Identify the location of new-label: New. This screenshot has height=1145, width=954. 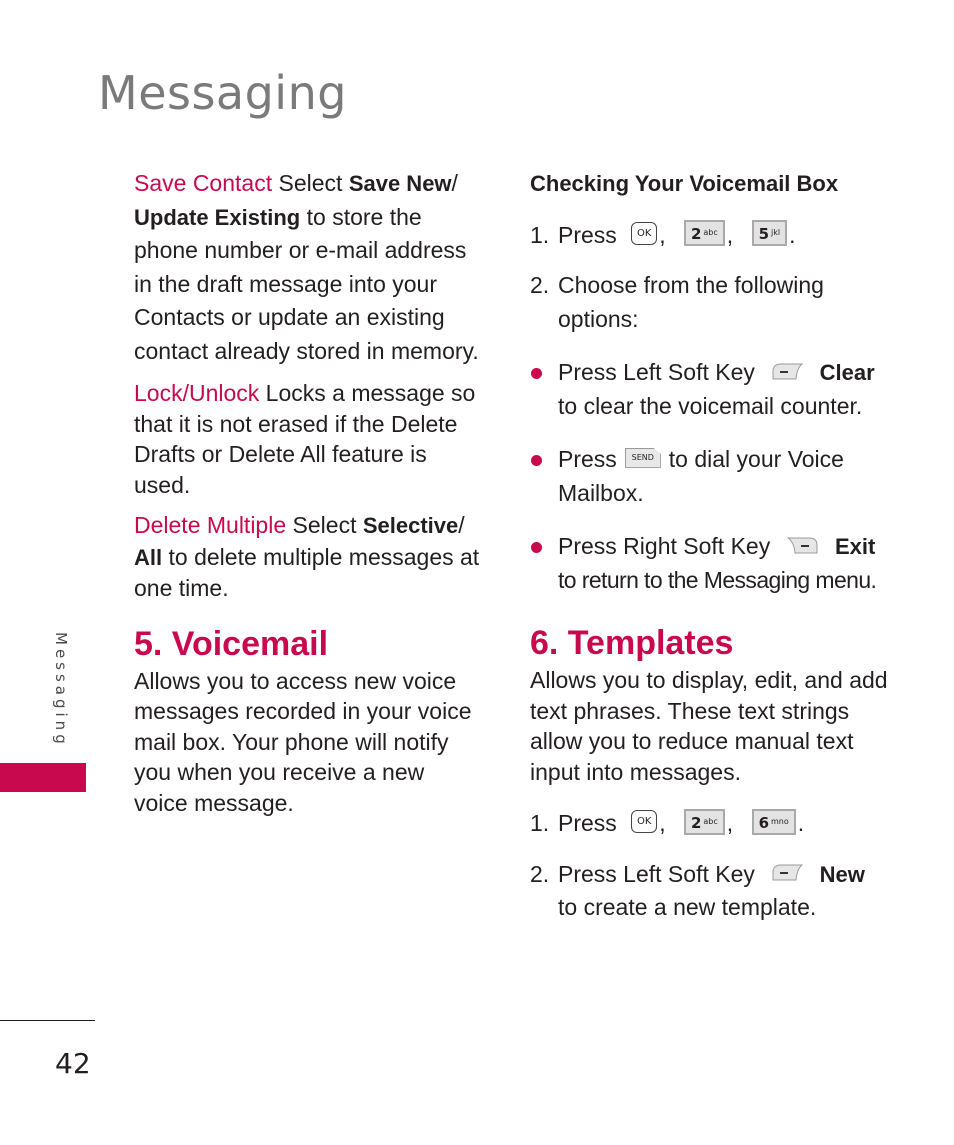
(842, 874).